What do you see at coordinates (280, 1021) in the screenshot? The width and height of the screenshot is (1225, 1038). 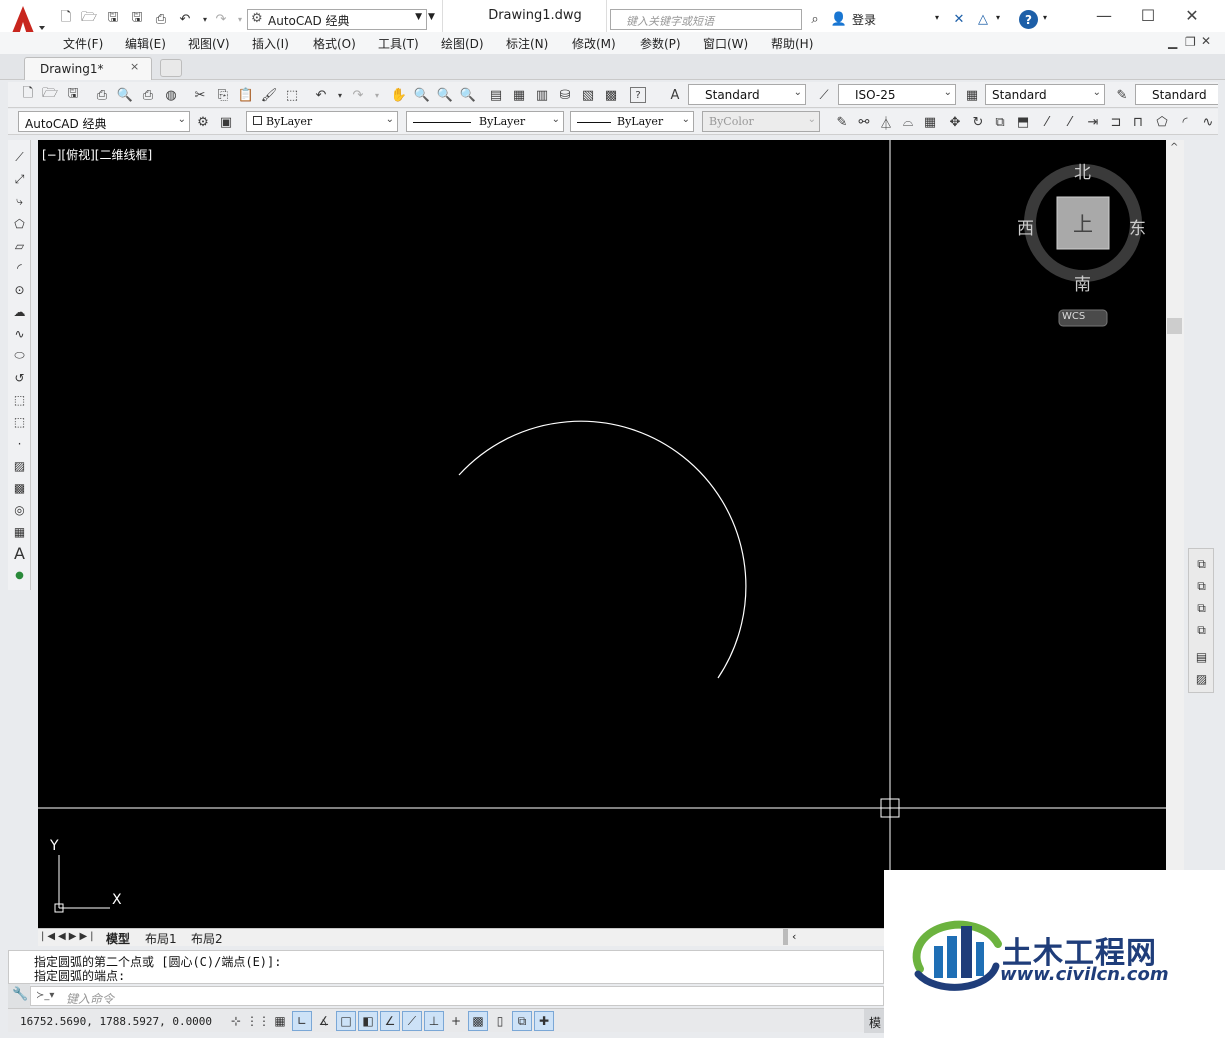 I see `grid-icon: ▦` at bounding box center [280, 1021].